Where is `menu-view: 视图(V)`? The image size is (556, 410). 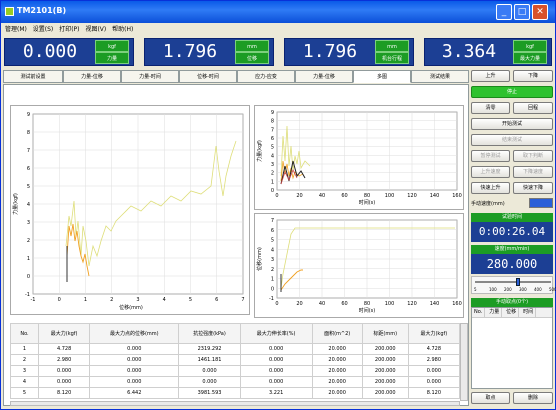
menu-view: 视图(V) is located at coordinates (95, 29).